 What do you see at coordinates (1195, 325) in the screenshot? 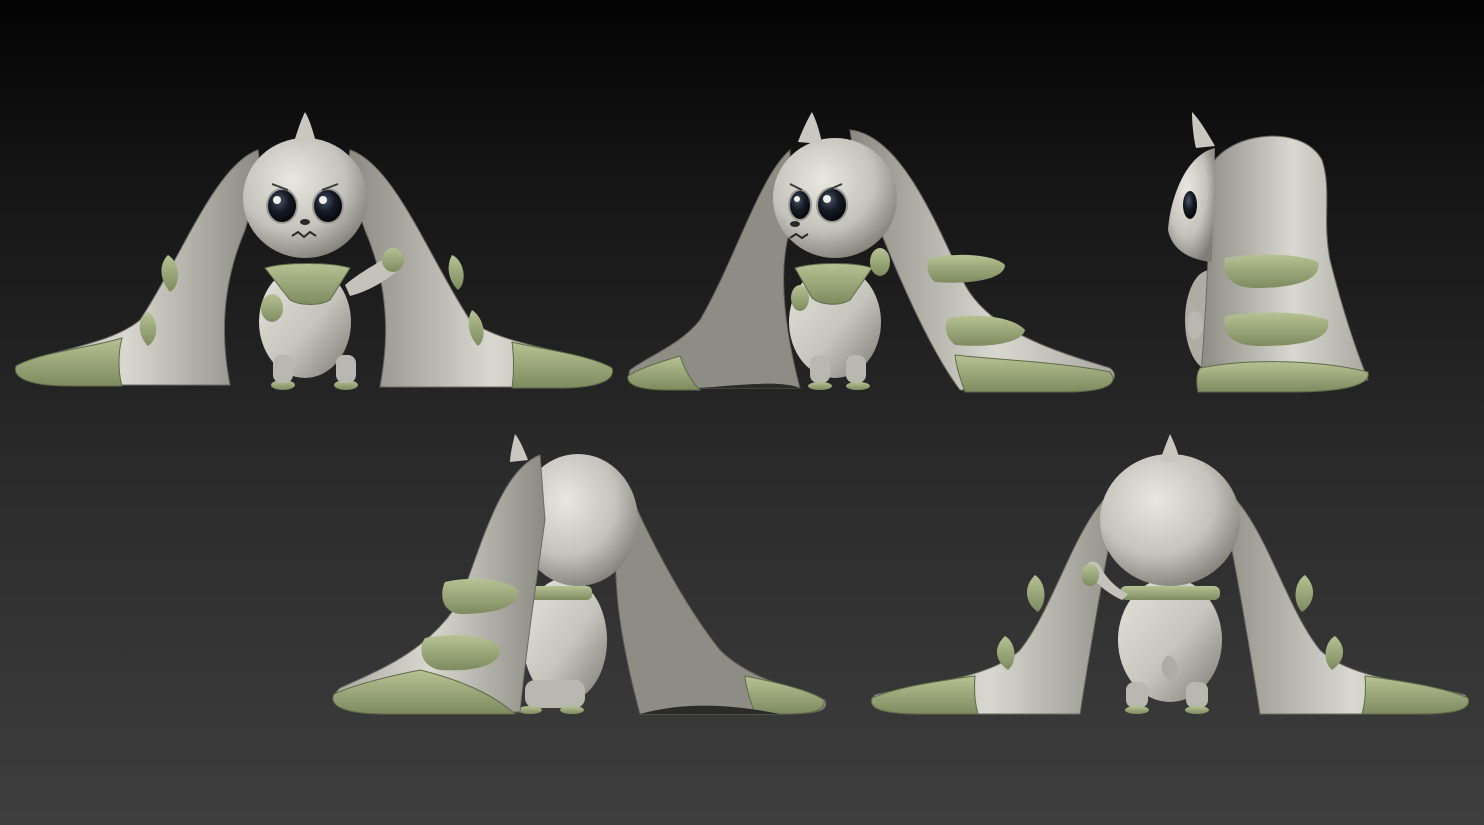
I see `hand` at bounding box center [1195, 325].